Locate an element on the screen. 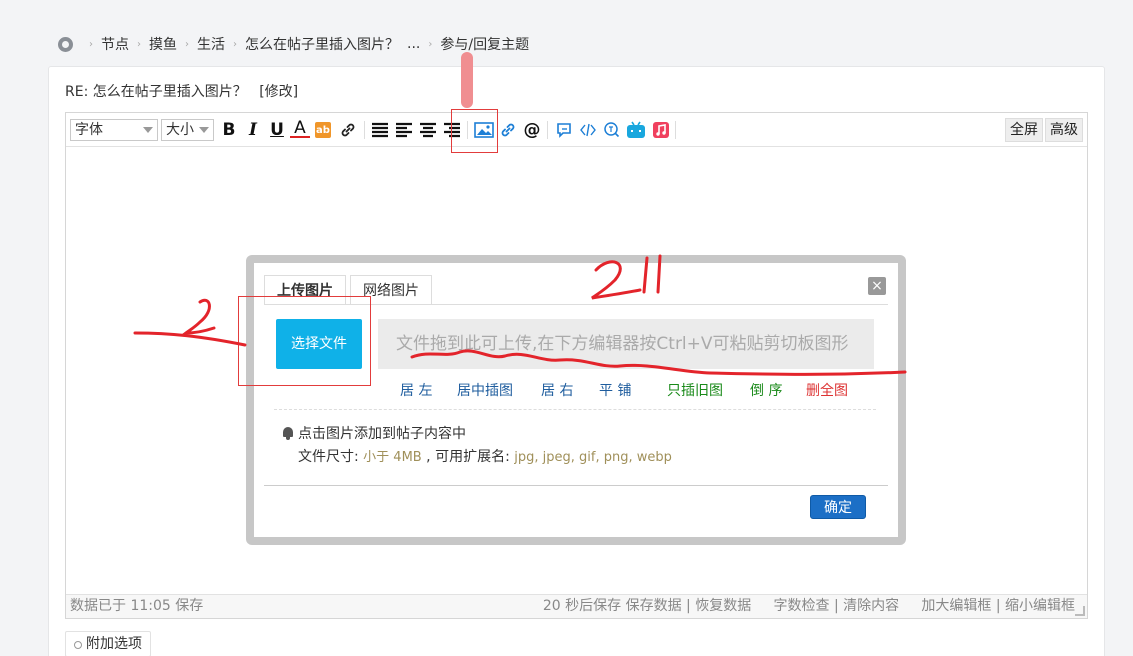 The height and width of the screenshot is (656, 1133). upload-tip: 点击图片添加到帖子内容中 is located at coordinates (374, 433).